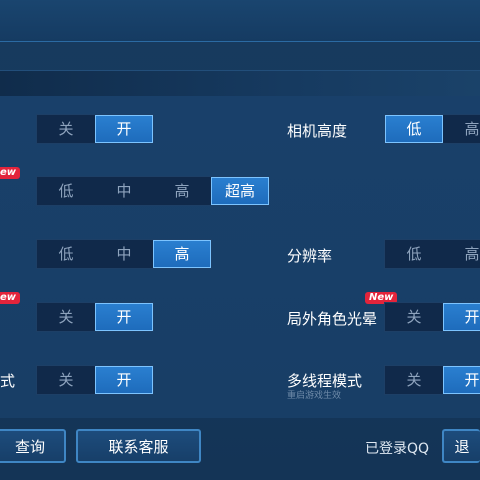  I want to click on multithread-toggle: 关 开, so click(432, 380).